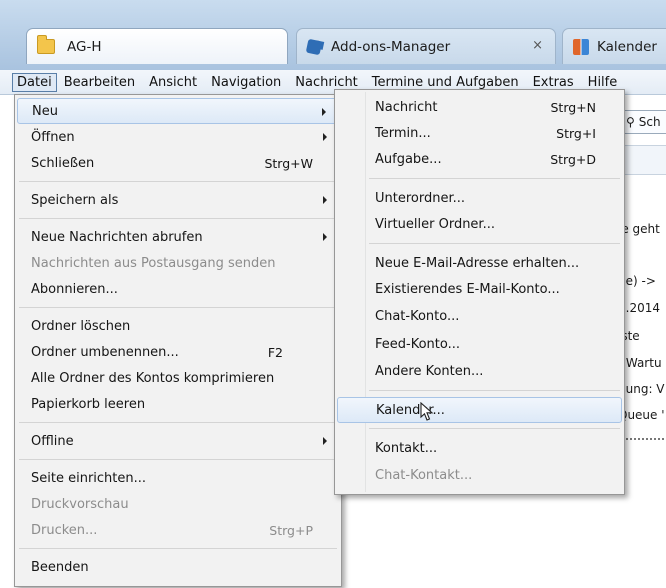  Describe the element at coordinates (288, 163) in the screenshot. I see `shortcut-label: Strg+W` at that location.